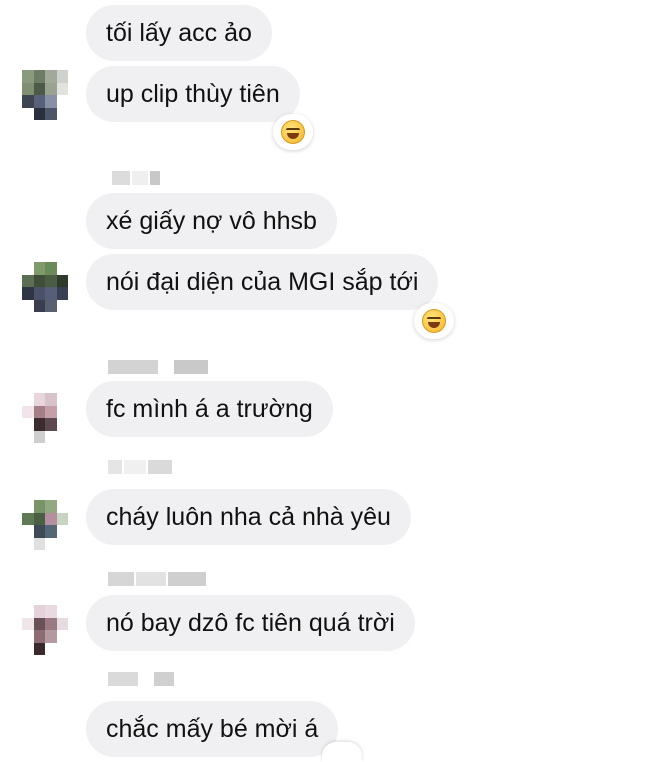 This screenshot has height=762, width=660. I want to click on message-text: tối lấy acc ảo, so click(179, 32).